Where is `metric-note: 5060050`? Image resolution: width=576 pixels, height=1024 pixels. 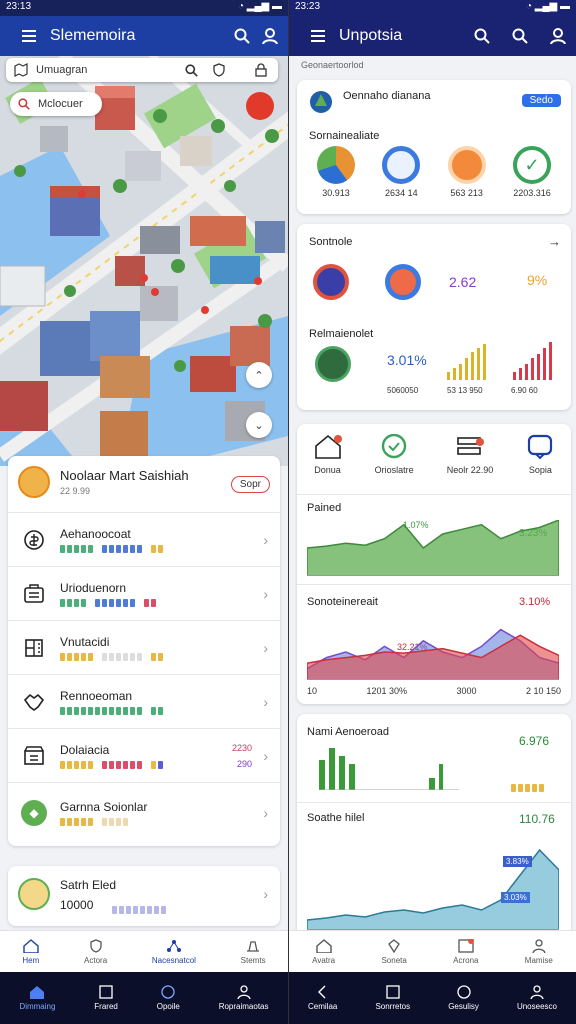 metric-note: 5060050 is located at coordinates (403, 390).